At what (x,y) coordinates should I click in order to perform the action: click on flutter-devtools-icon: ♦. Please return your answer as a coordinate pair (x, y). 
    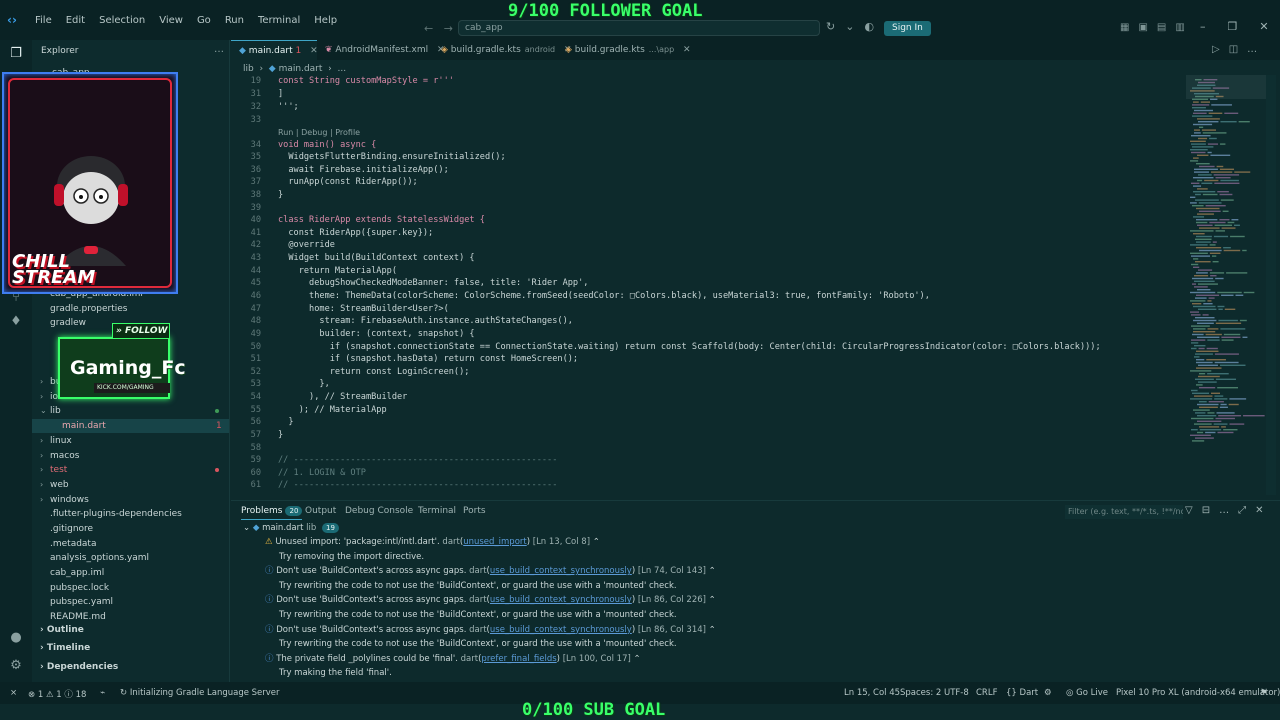
    Looking at the image, I should click on (16, 322).